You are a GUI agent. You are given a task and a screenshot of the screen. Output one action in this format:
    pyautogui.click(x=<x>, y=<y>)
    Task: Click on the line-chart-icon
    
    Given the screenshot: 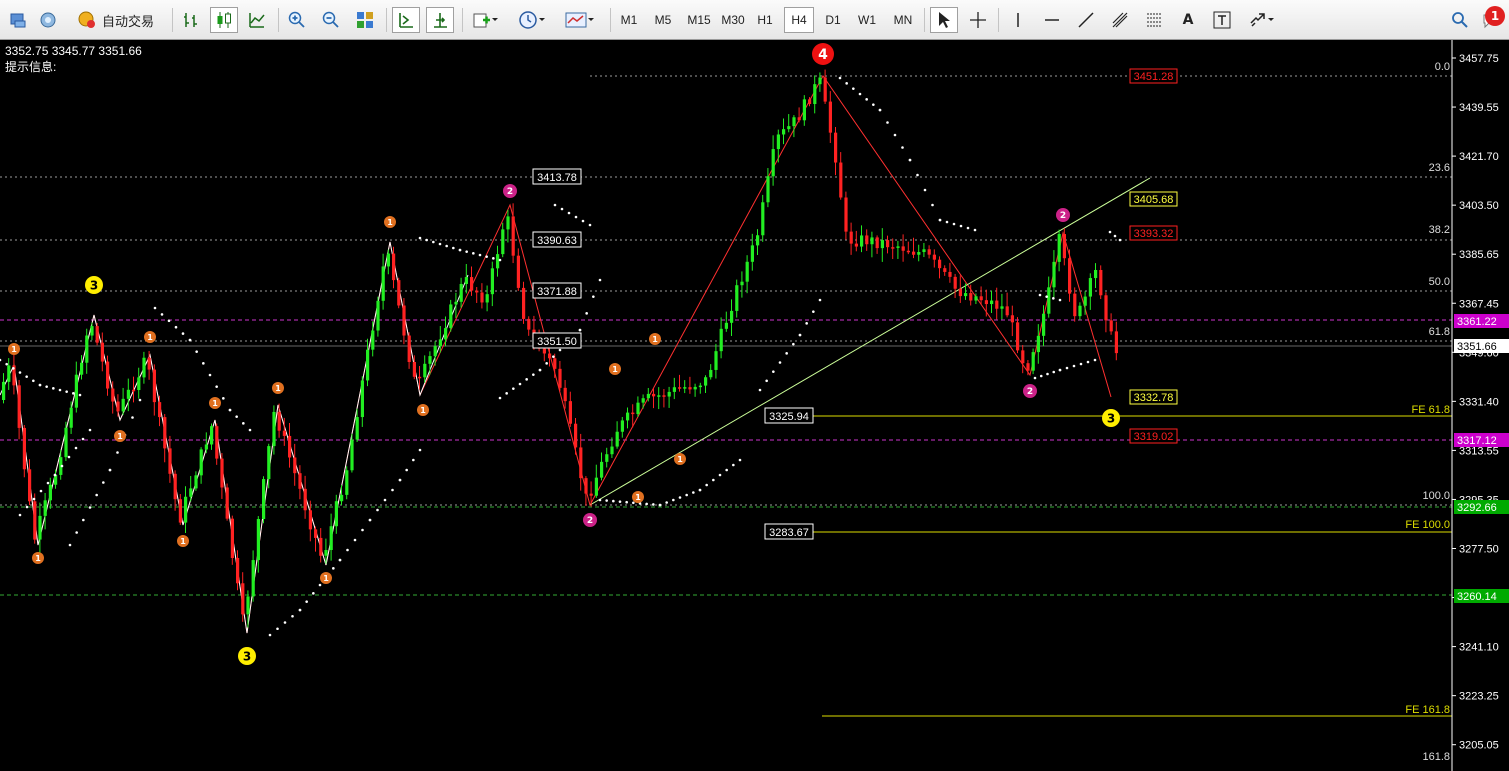 What is the action you would take?
    pyautogui.click(x=257, y=20)
    